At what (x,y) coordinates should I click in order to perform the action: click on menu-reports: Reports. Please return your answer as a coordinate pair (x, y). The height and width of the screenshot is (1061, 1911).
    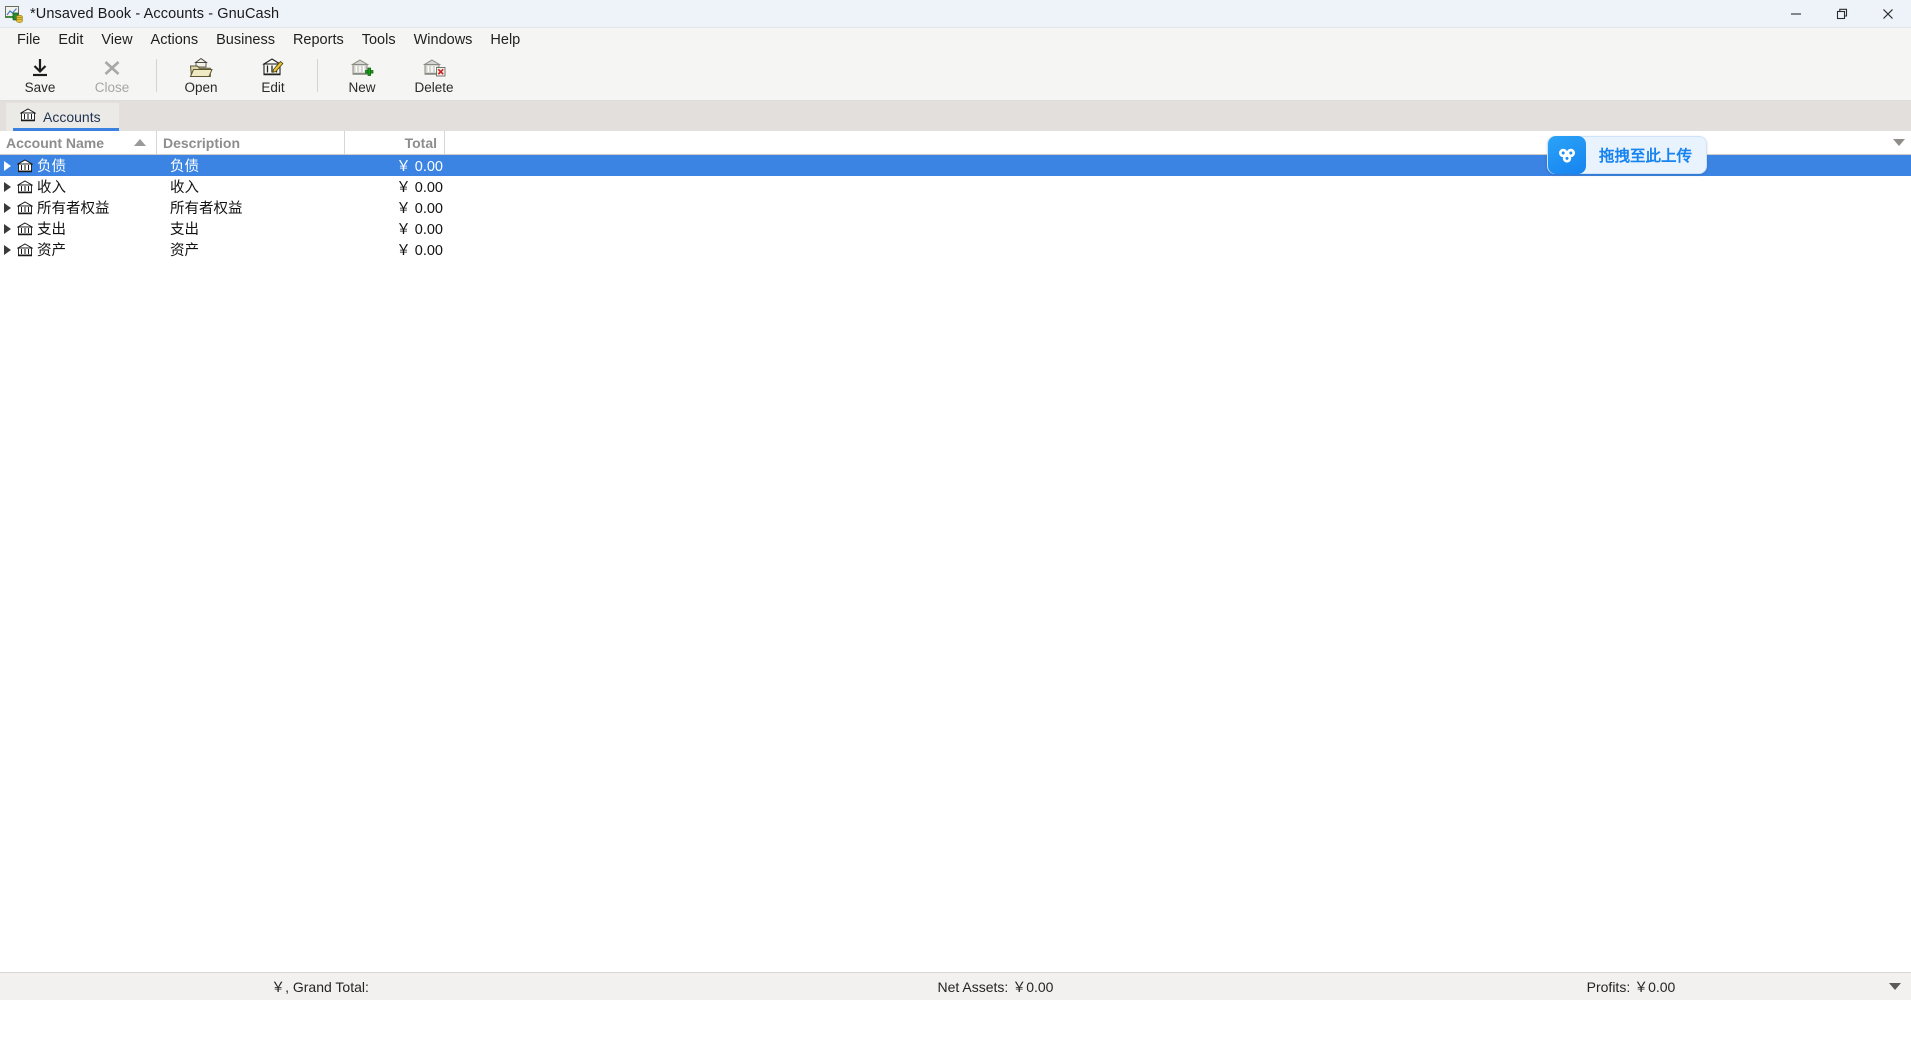
    Looking at the image, I should click on (318, 40).